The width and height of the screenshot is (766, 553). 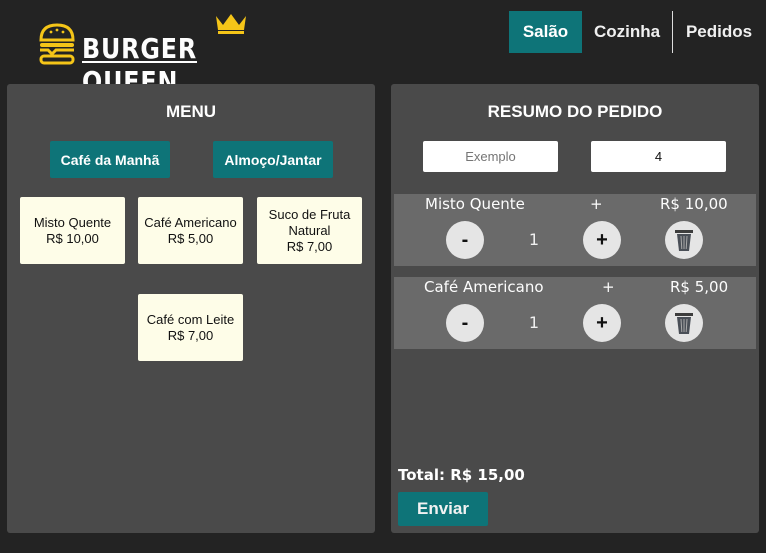 I want to click on menu-item-name: Suco de Fruta Natural, so click(x=309, y=222).